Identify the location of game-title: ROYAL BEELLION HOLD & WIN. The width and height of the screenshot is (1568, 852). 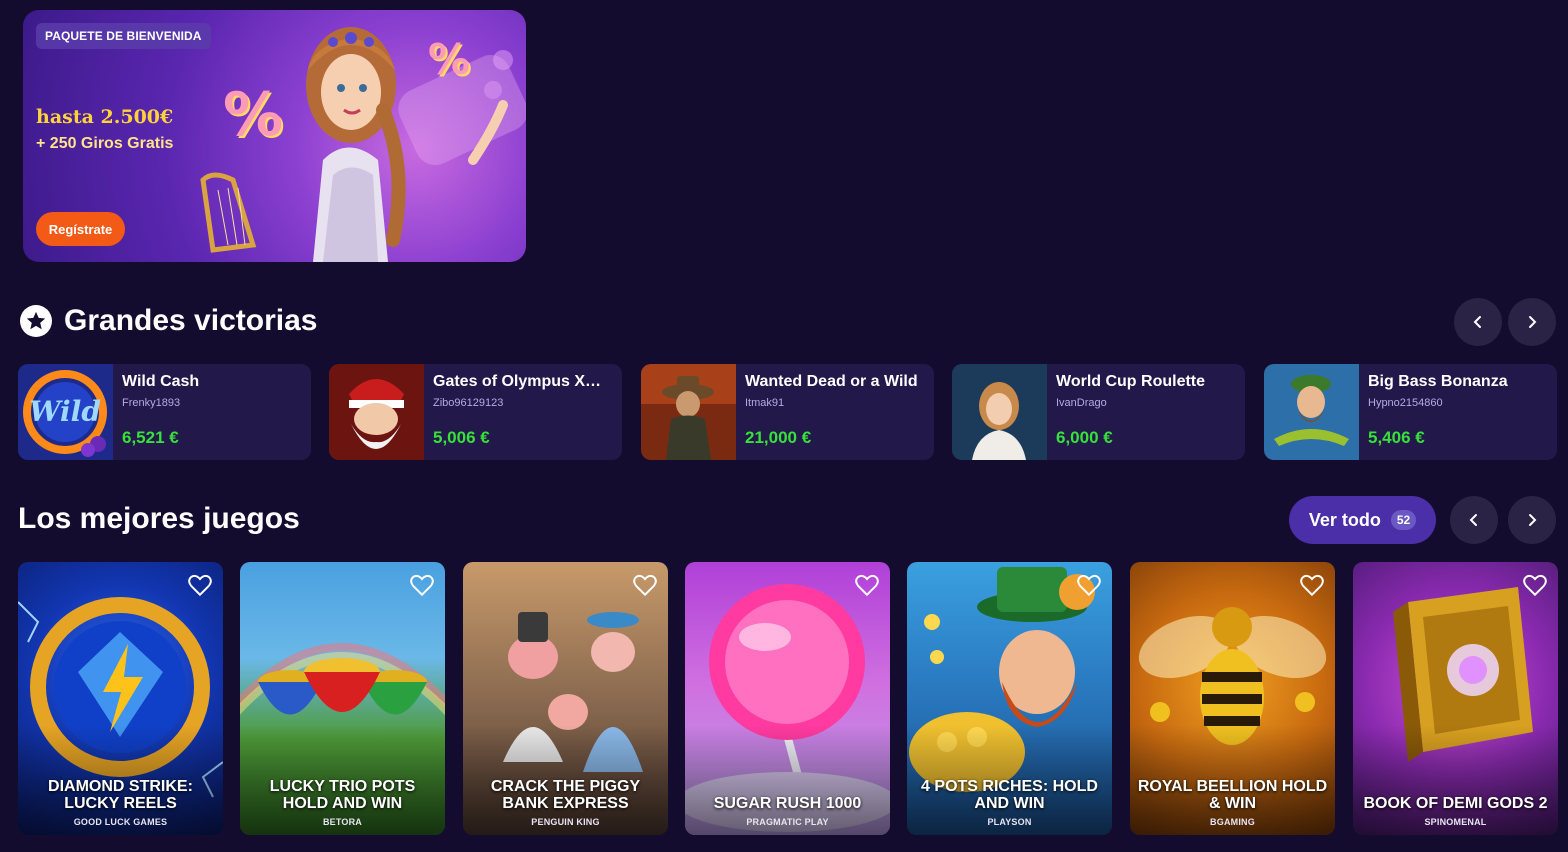
(1232, 795).